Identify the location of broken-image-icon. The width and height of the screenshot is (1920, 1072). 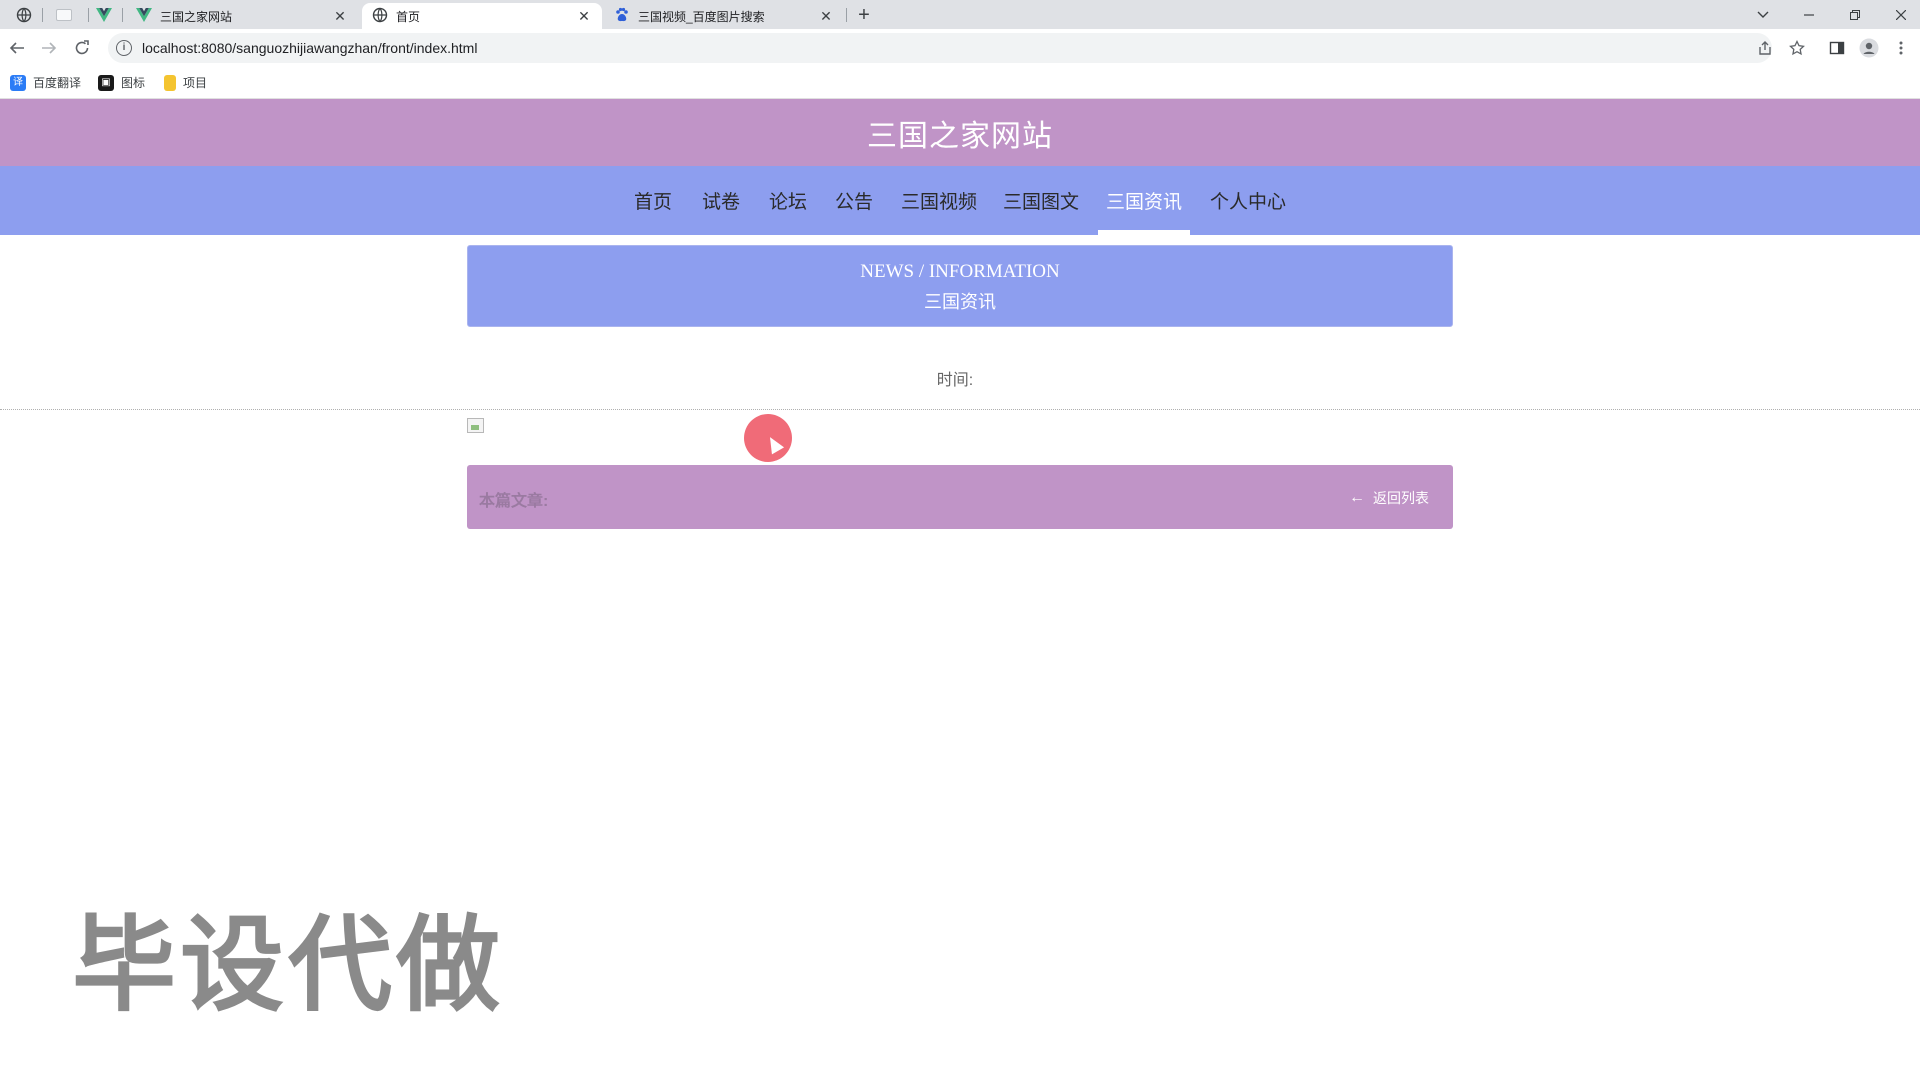
(475, 425).